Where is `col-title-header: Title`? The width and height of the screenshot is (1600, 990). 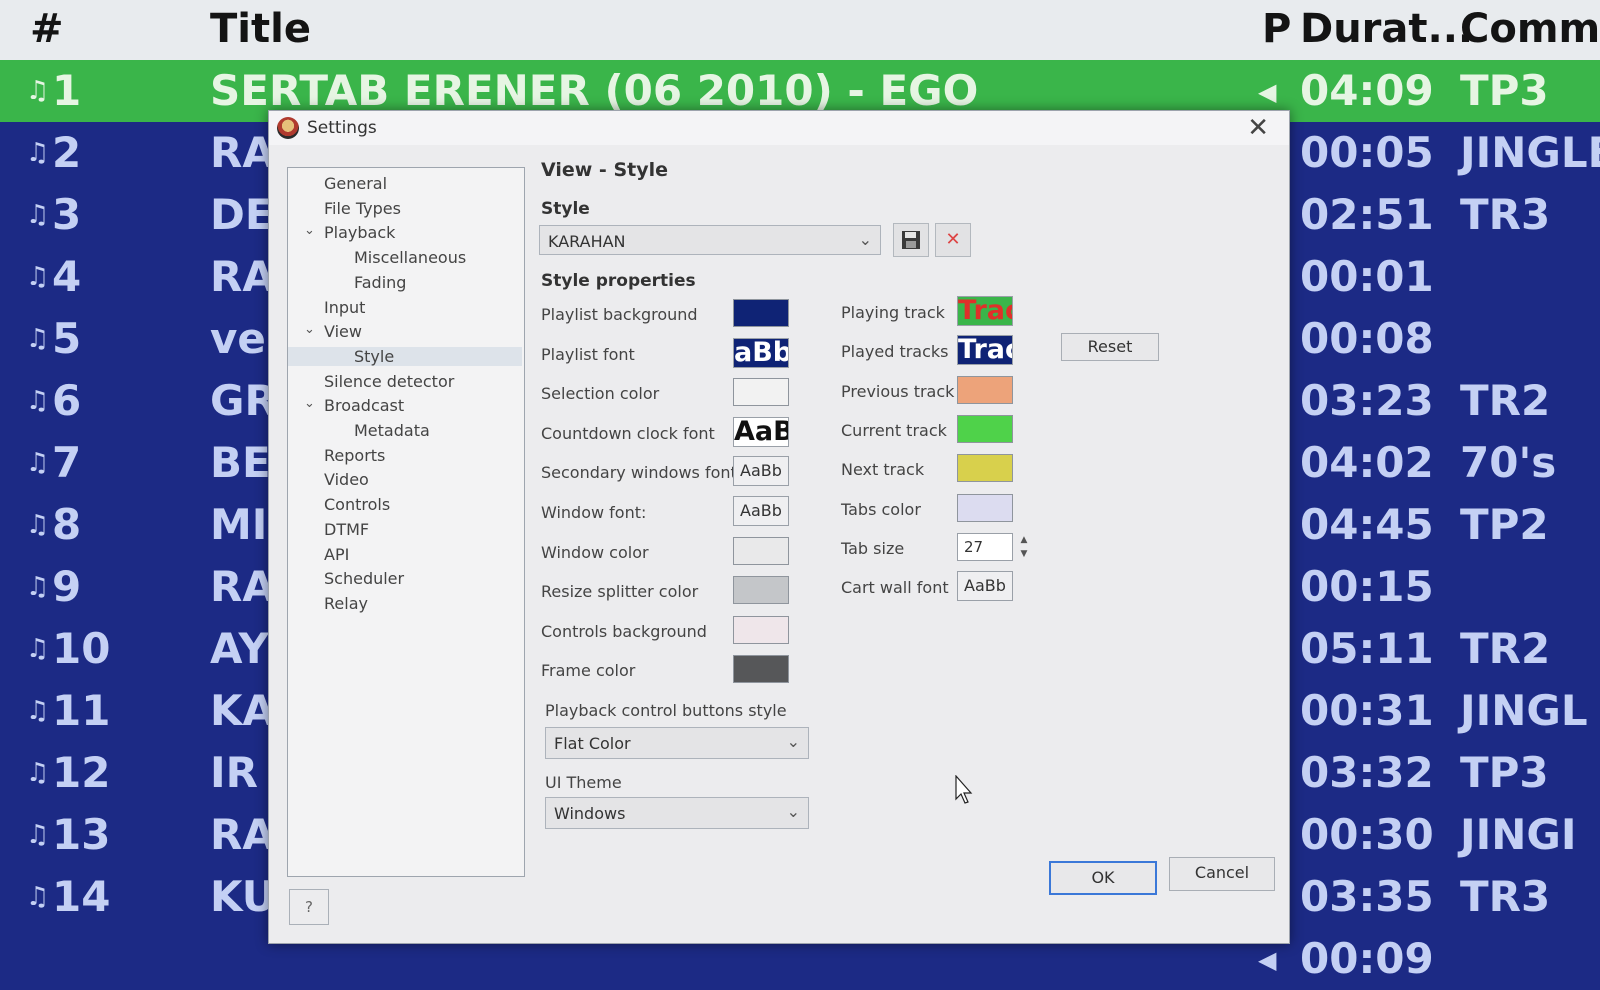 col-title-header: Title is located at coordinates (260, 29).